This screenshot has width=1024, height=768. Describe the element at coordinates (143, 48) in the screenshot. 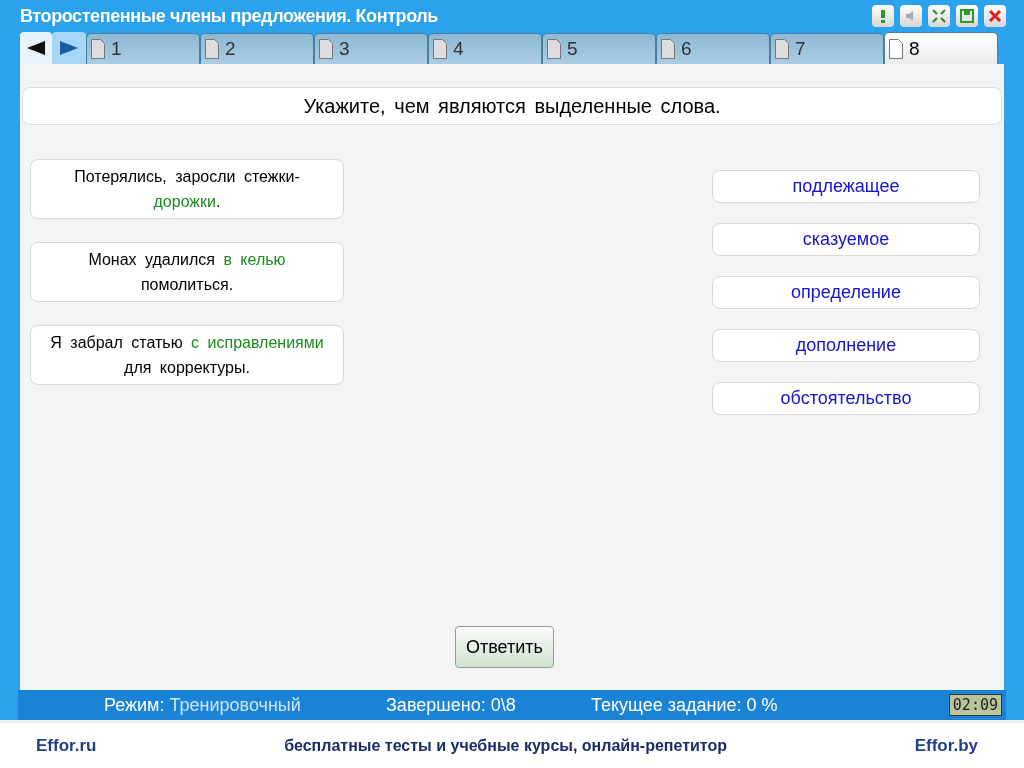

I see `question-tab: 1` at that location.